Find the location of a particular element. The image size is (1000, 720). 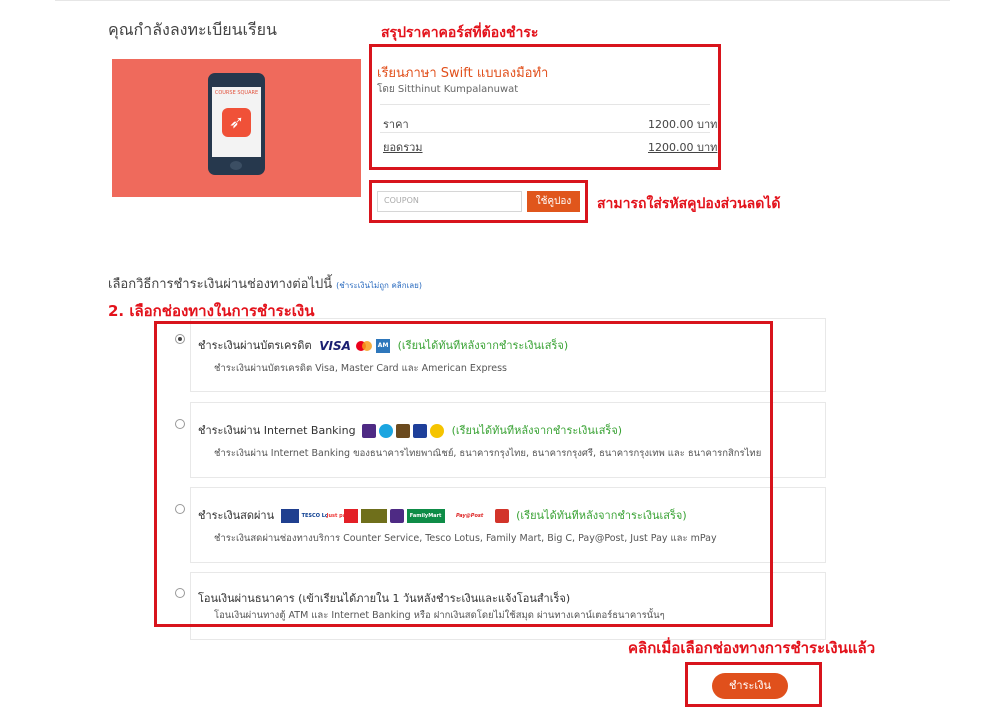

total-label: ยอดรวม is located at coordinates (403, 147).